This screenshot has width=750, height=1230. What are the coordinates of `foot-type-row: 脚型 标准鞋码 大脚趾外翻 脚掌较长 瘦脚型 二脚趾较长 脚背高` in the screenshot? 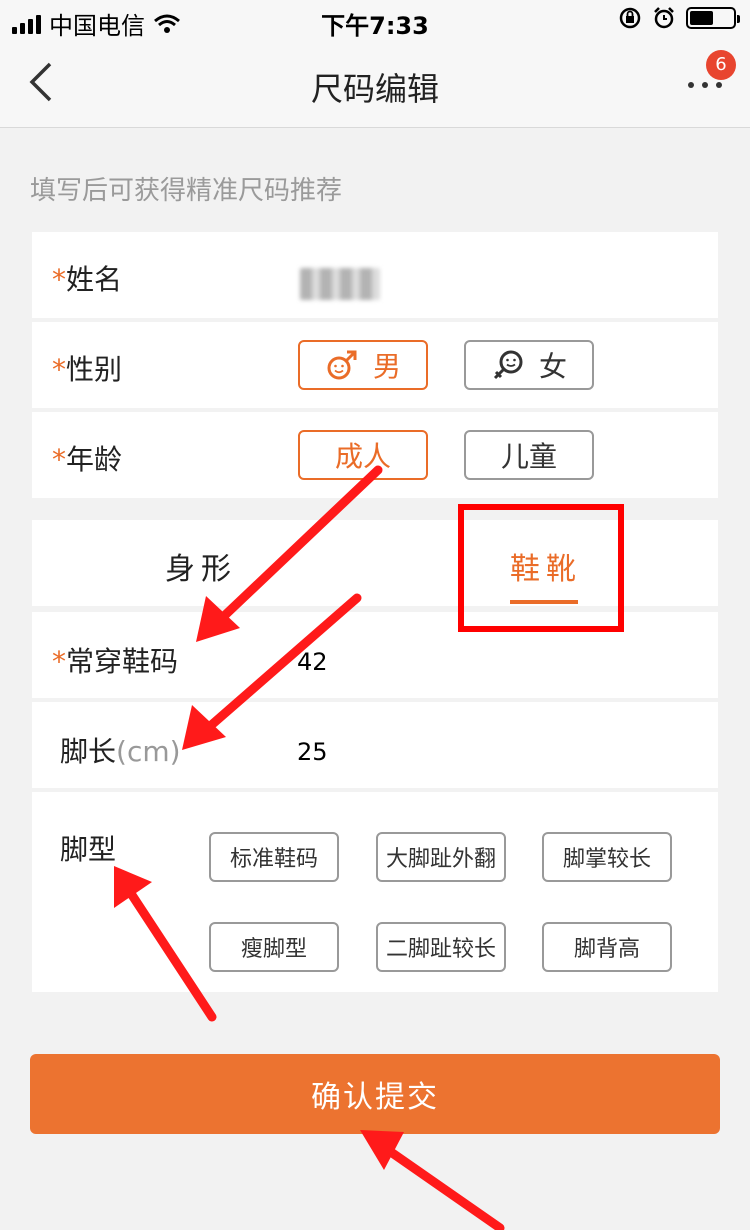 It's located at (375, 892).